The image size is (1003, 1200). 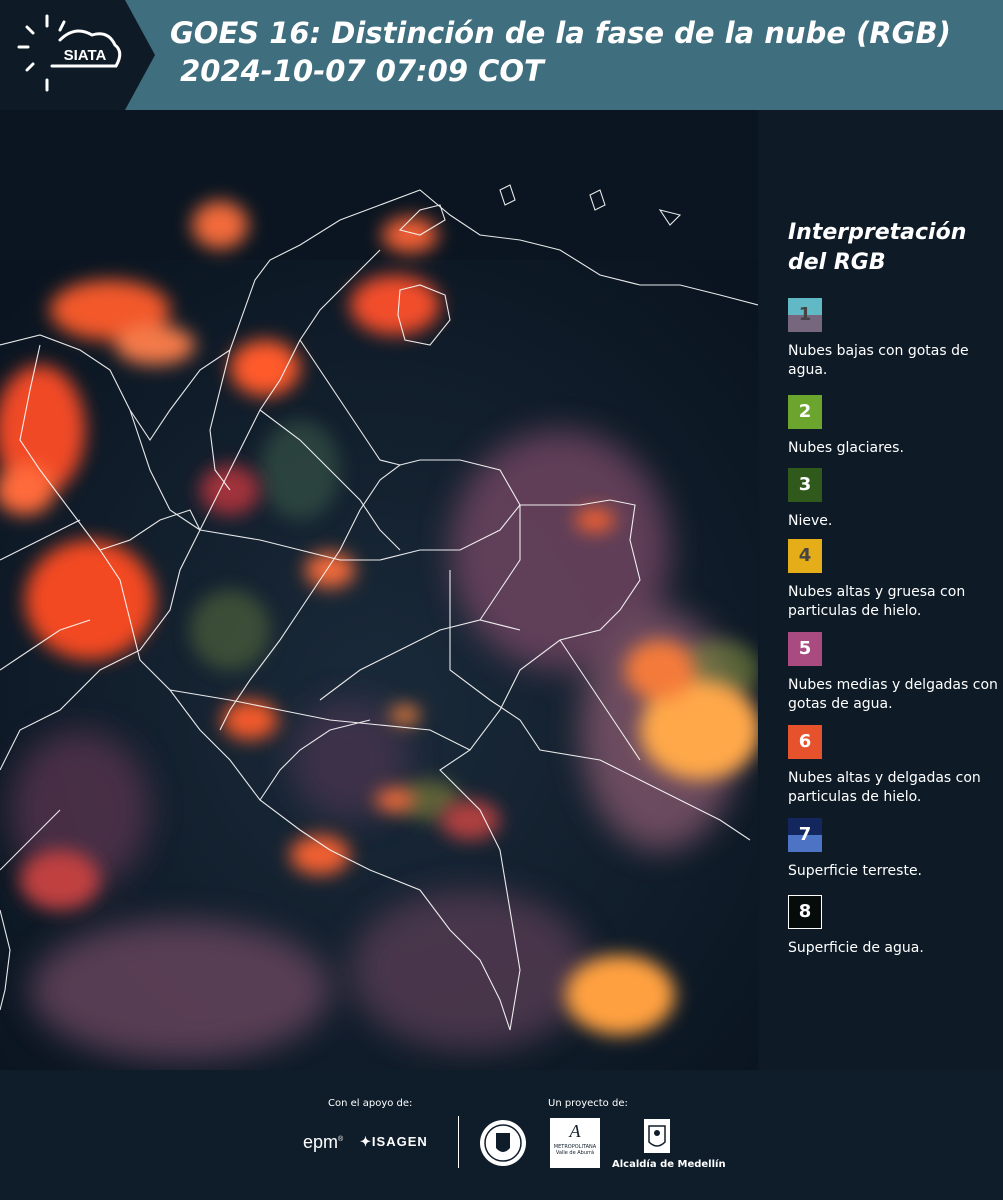 What do you see at coordinates (657, 1136) in the screenshot?
I see `medellin-shield-icon` at bounding box center [657, 1136].